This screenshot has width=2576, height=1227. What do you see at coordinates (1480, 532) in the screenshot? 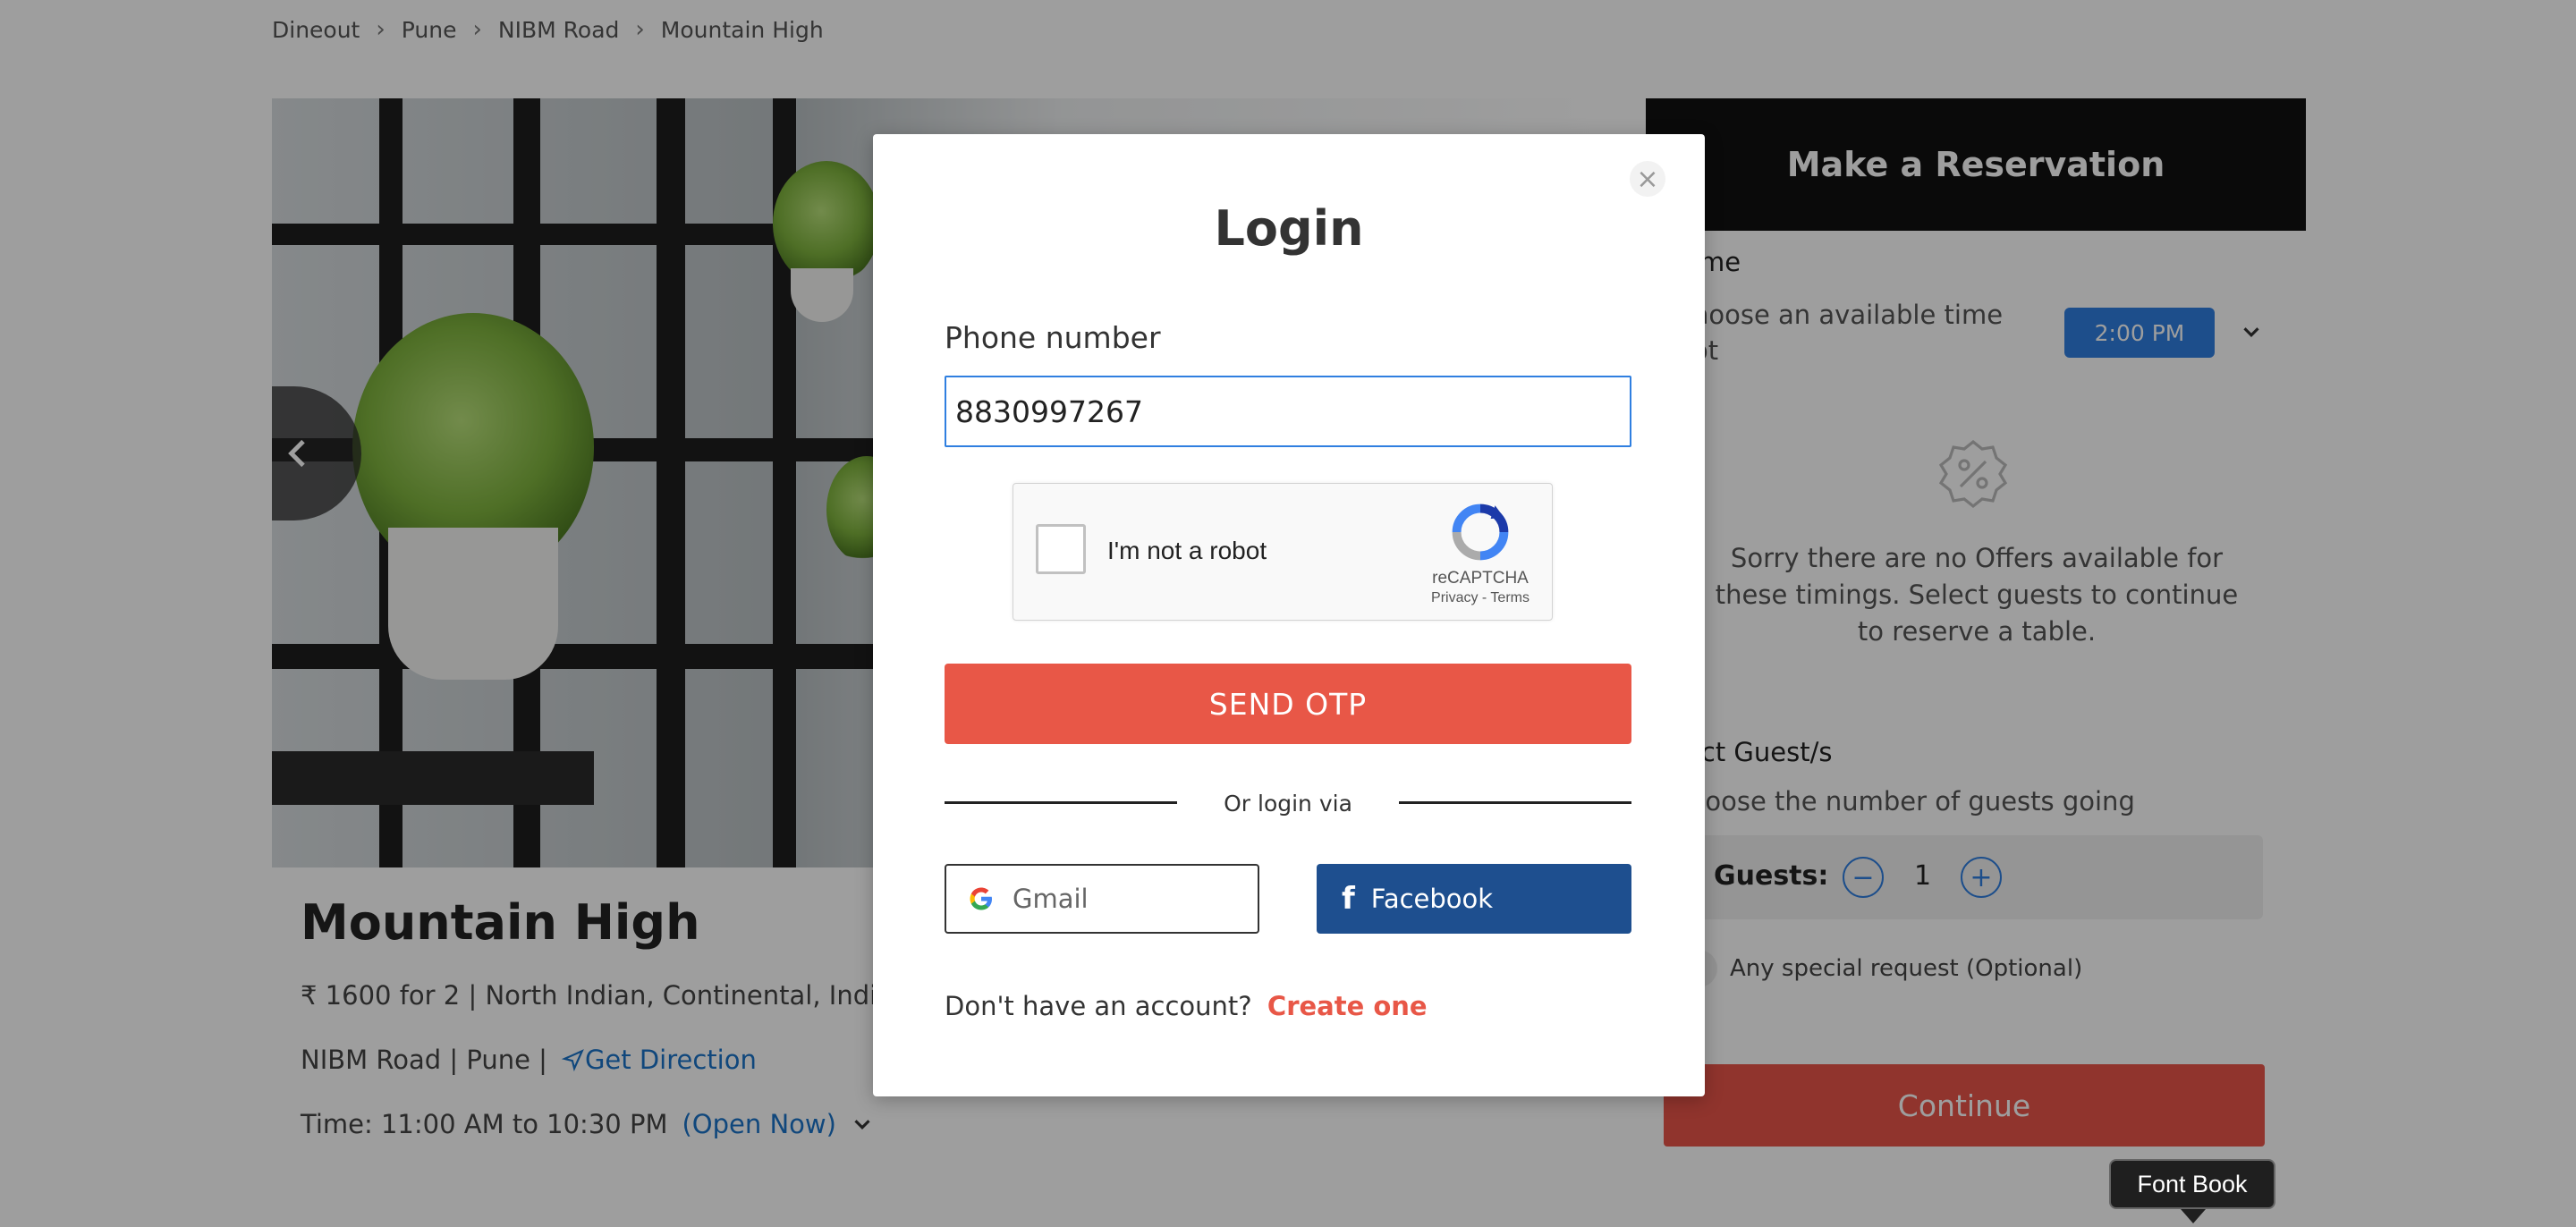
I see `recaptcha-logo-icon` at bounding box center [1480, 532].